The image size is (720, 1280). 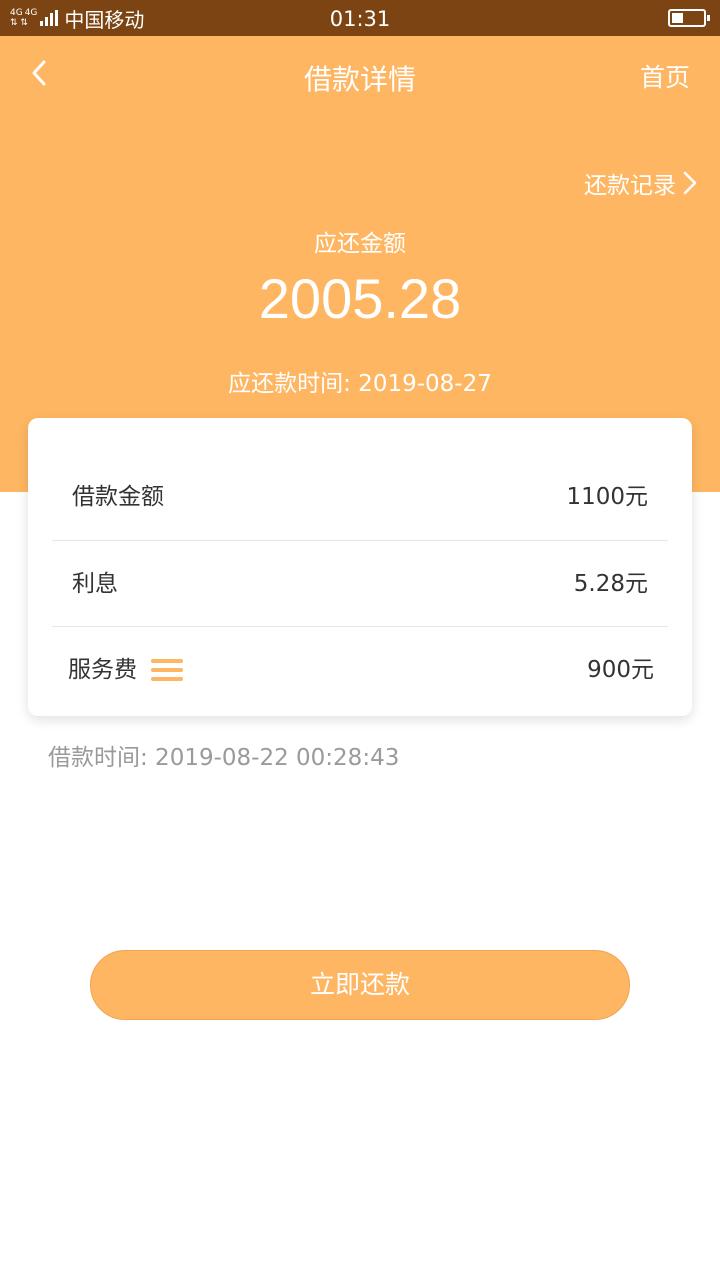 I want to click on service-fee-label-group: 服务费, so click(x=125, y=670).